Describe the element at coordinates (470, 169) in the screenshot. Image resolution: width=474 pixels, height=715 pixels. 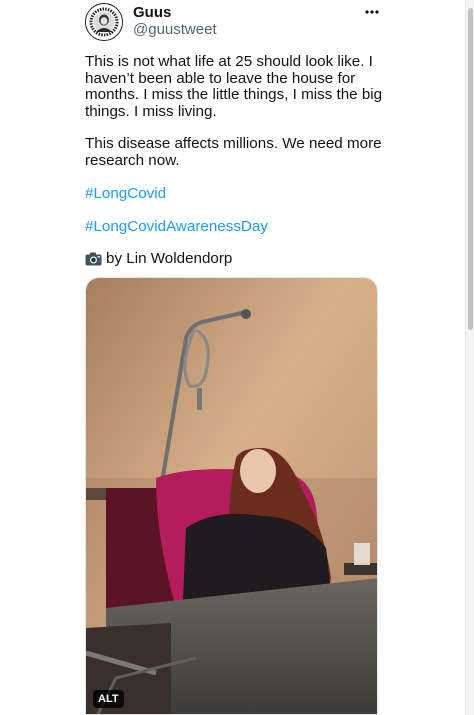
I see `scrollbar-thumb` at that location.